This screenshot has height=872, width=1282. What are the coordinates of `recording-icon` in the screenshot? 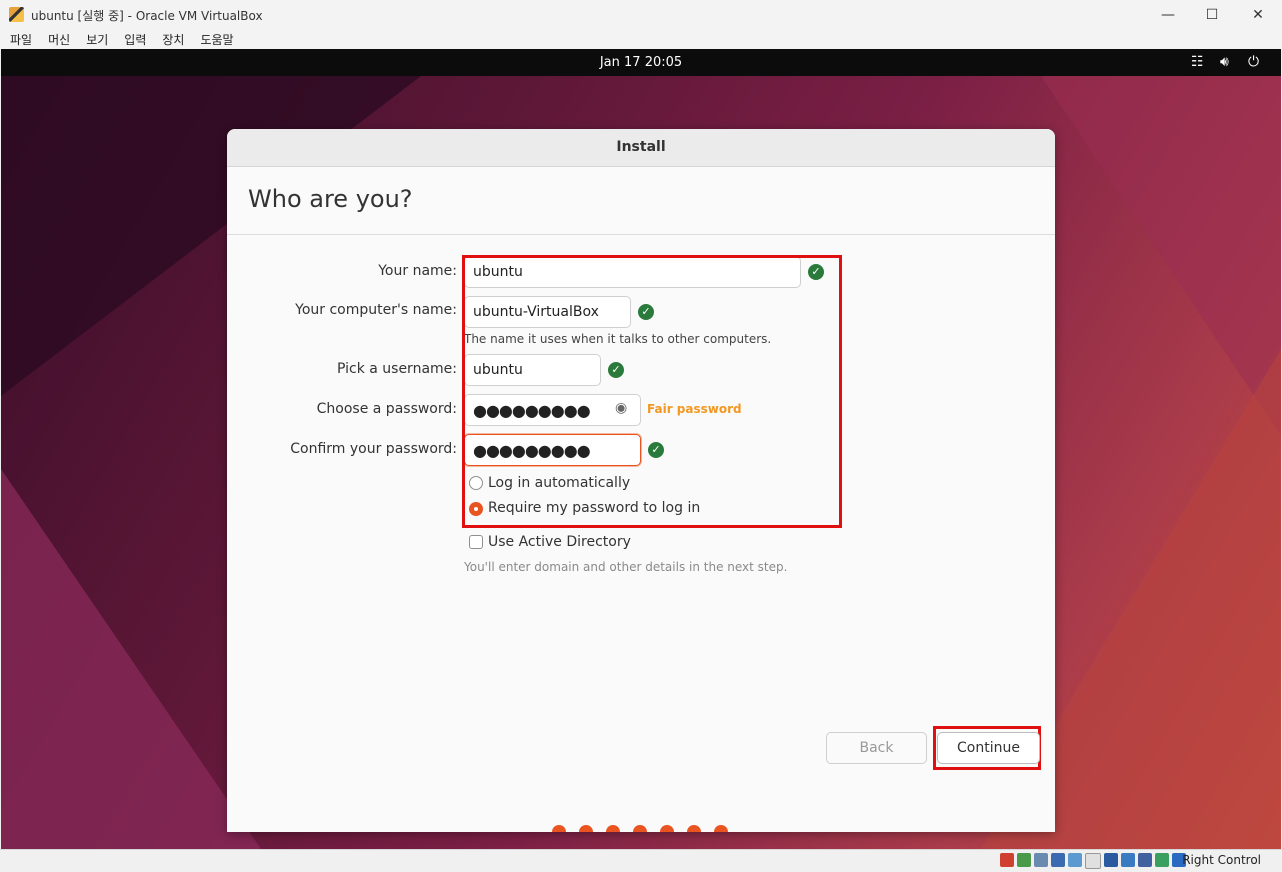 It's located at (1128, 860).